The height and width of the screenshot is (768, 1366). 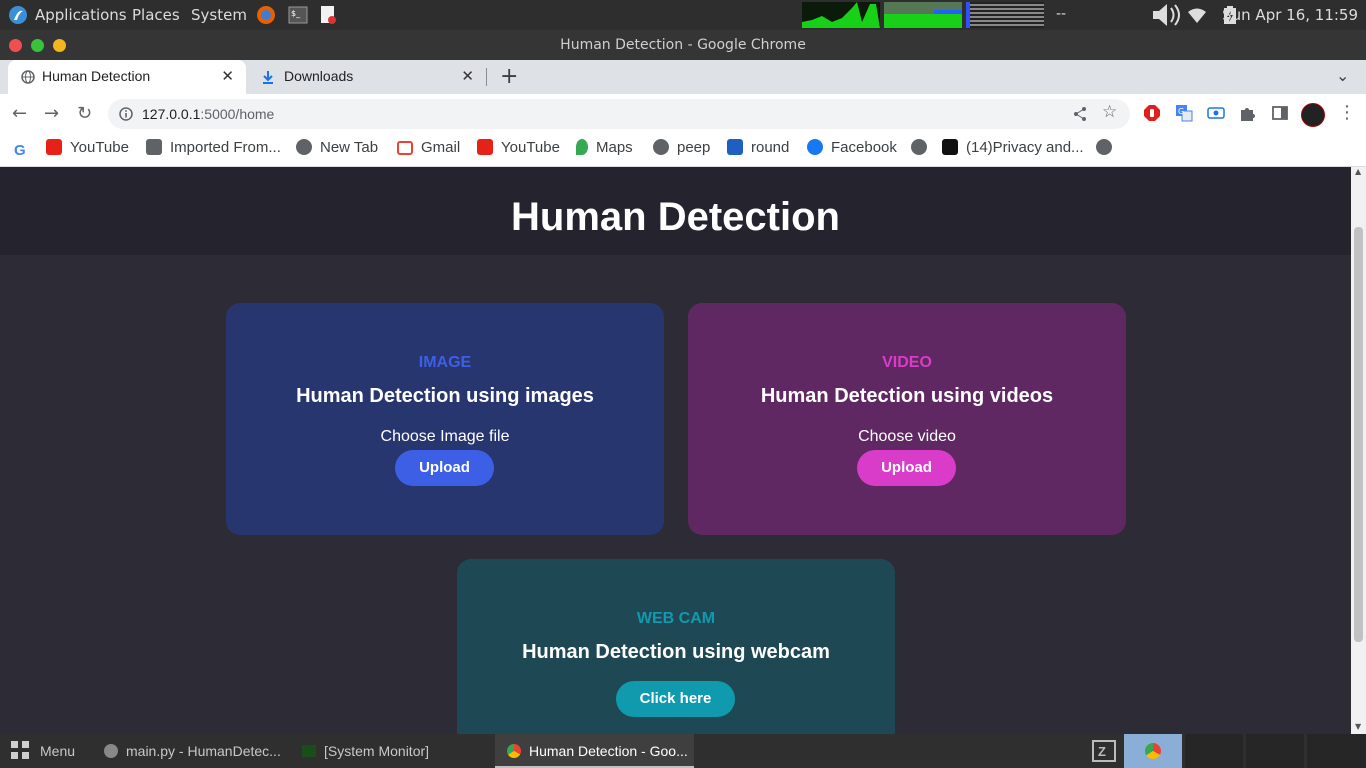 I want to click on tab-label: Downloads, so click(x=319, y=76).